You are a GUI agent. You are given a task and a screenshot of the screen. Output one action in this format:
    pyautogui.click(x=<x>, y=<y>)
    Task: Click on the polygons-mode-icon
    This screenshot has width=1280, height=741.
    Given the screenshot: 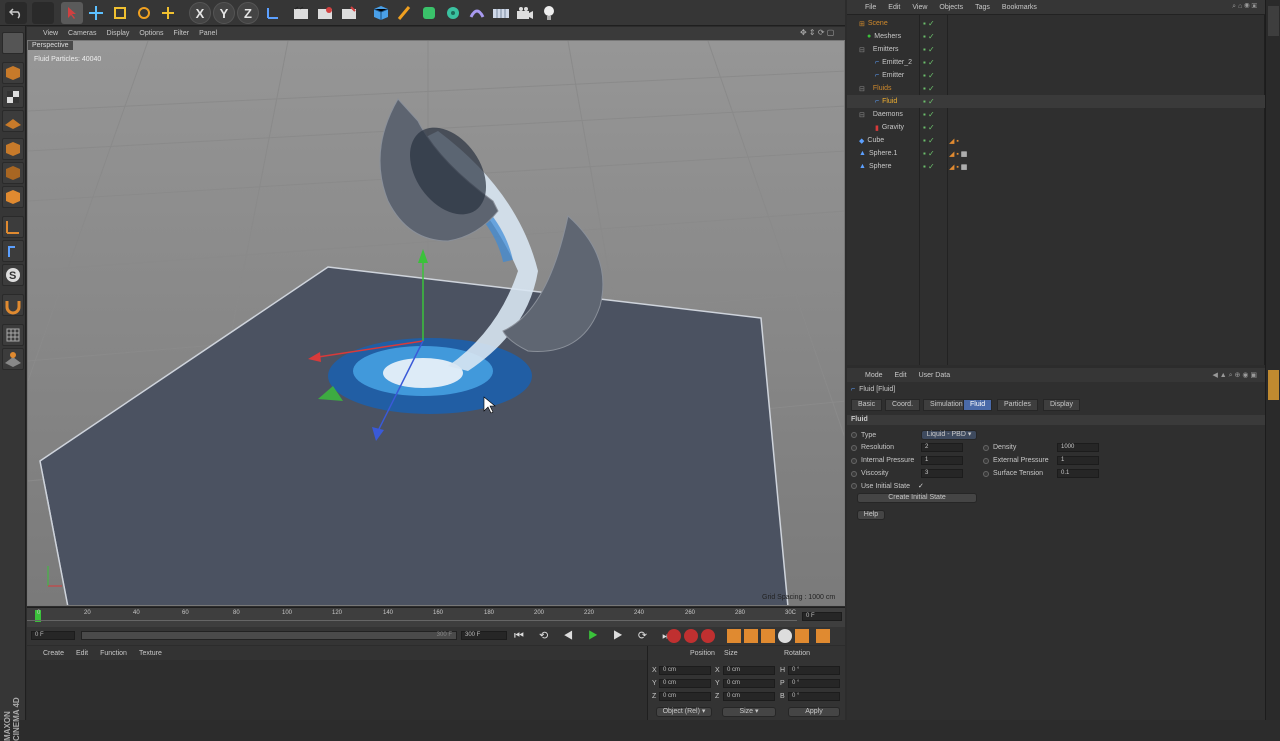 What is the action you would take?
    pyautogui.click(x=13, y=197)
    